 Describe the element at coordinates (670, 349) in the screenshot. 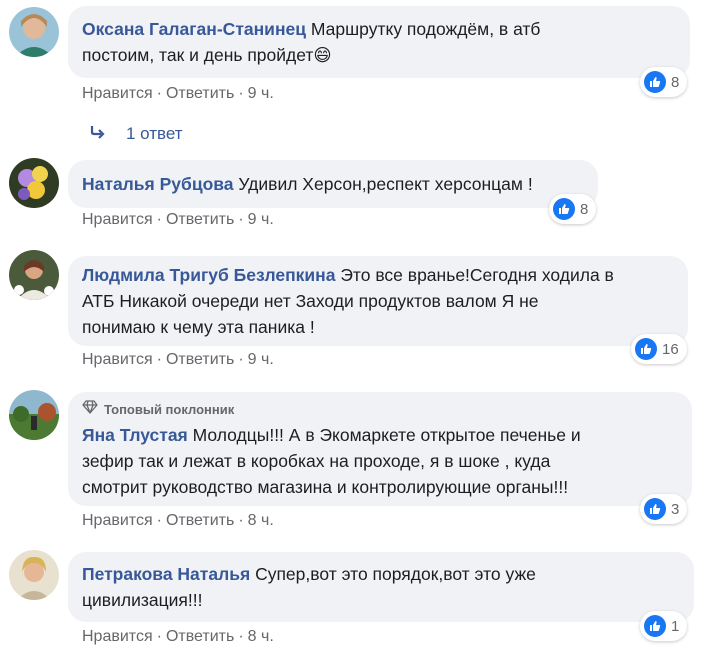

I see `like-count: 16` at that location.